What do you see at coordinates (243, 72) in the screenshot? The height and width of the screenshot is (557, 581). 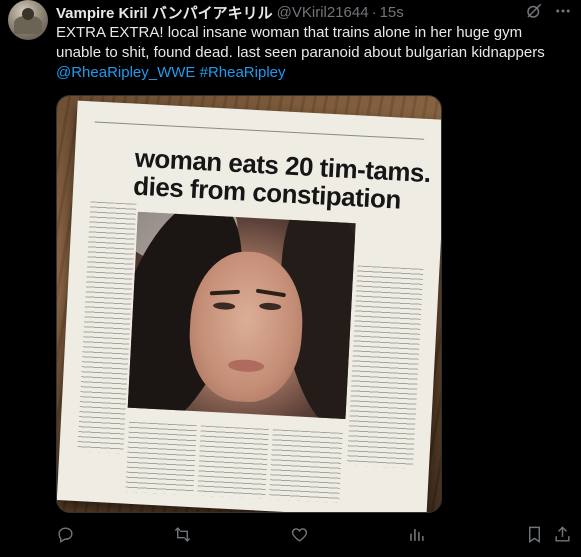 I see `hashtag-link: #RheaRipley` at bounding box center [243, 72].